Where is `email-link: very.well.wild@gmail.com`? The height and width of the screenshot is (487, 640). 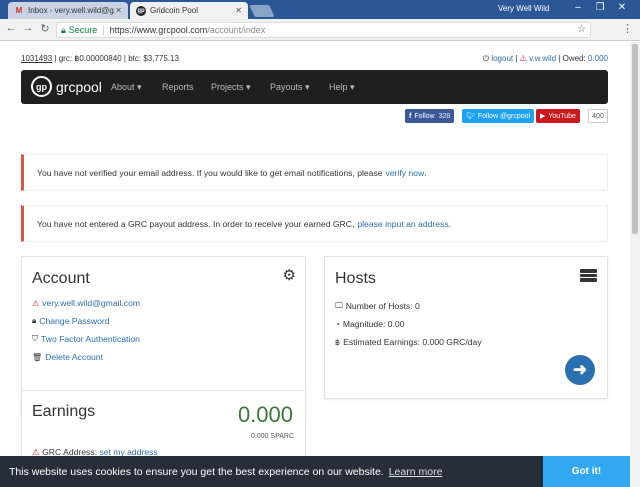
email-link: very.well.wild@gmail.com is located at coordinates (91, 303).